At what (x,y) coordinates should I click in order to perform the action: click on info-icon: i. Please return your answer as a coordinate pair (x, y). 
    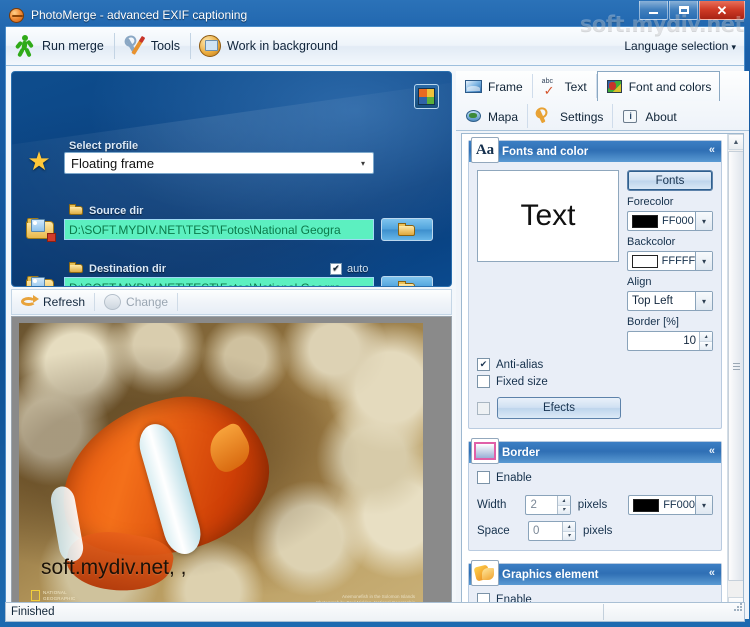
    Looking at the image, I should click on (631, 117).